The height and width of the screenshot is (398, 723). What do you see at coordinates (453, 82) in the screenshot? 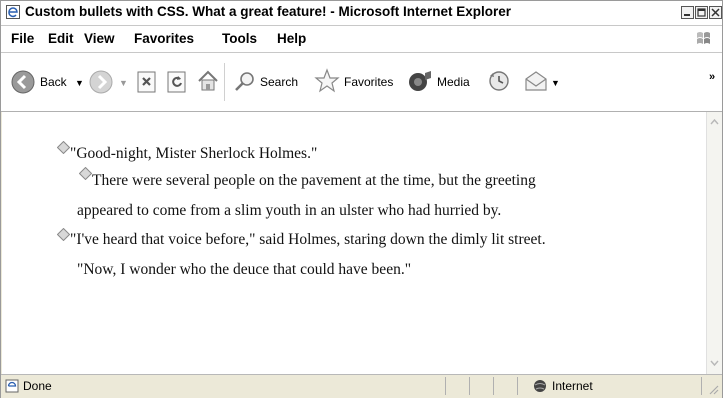
I see `media-label: Media` at bounding box center [453, 82].